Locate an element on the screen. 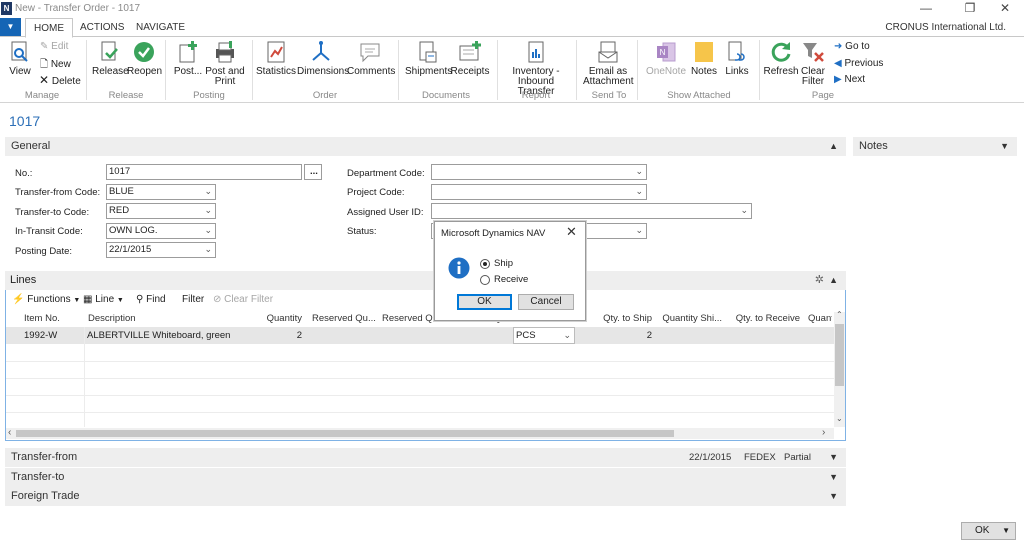 The image size is (1024, 543). delete-button: ✕ Delete is located at coordinates (60, 80).